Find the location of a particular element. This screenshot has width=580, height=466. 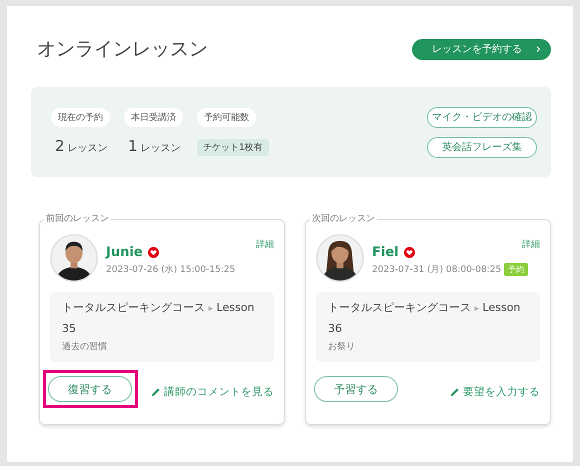

course-title: トータルスピーキングコース ▸ Lesson 36 is located at coordinates (425, 318).